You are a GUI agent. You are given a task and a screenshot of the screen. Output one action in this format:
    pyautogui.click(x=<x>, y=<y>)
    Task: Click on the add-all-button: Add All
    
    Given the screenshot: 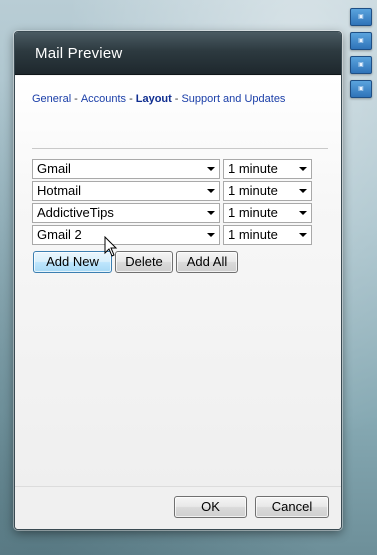 What is the action you would take?
    pyautogui.click(x=207, y=262)
    